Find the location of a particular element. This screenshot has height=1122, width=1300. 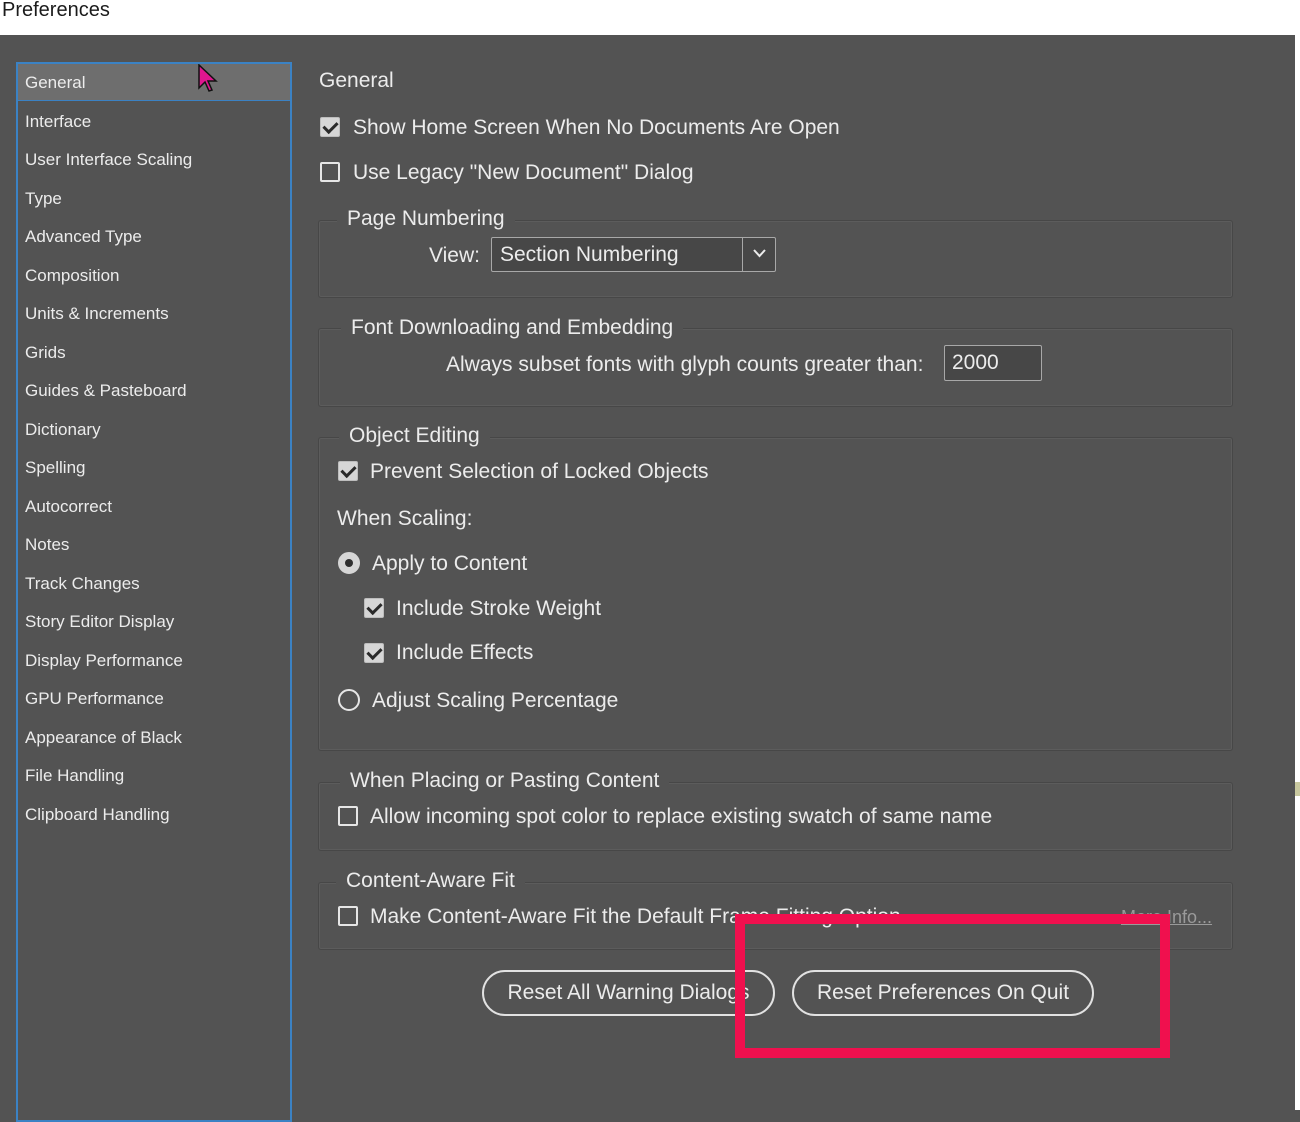

reset-warning-dialogs-button: Reset All Warning Dialogs is located at coordinates (628, 993).